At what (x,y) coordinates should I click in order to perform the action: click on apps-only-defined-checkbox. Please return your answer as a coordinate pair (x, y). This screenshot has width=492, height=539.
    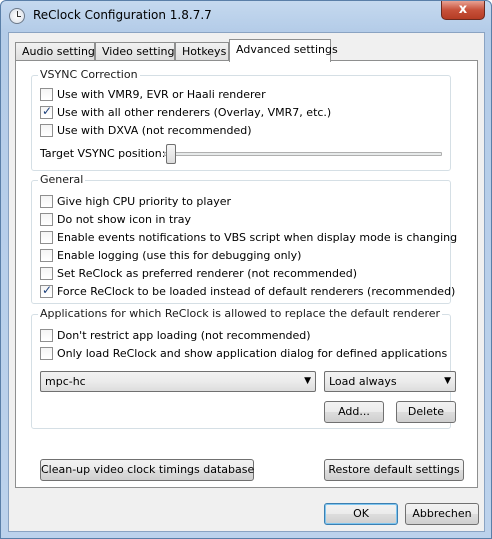
    Looking at the image, I should click on (46, 353).